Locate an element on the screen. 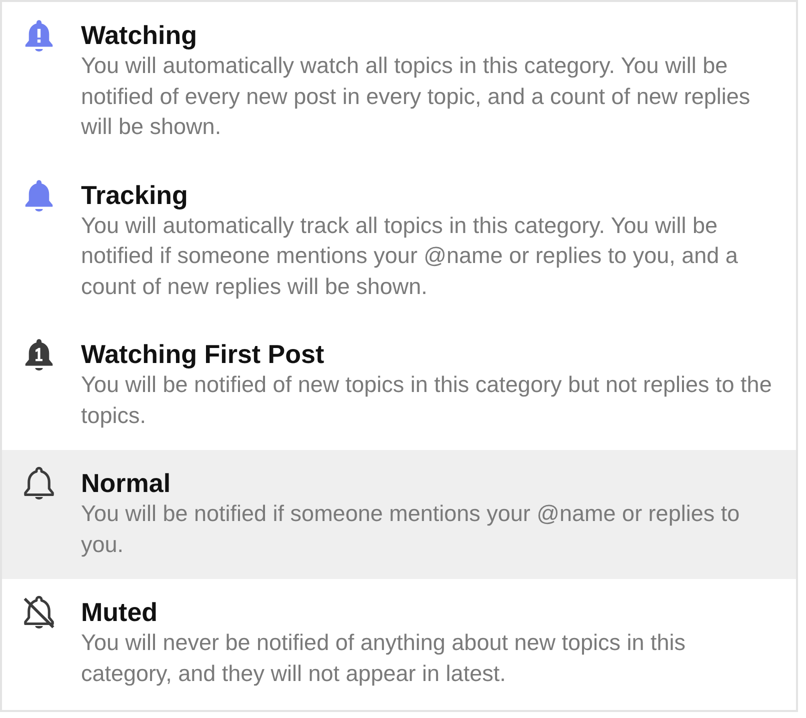  option-title: Watching First Post is located at coordinates (203, 354).